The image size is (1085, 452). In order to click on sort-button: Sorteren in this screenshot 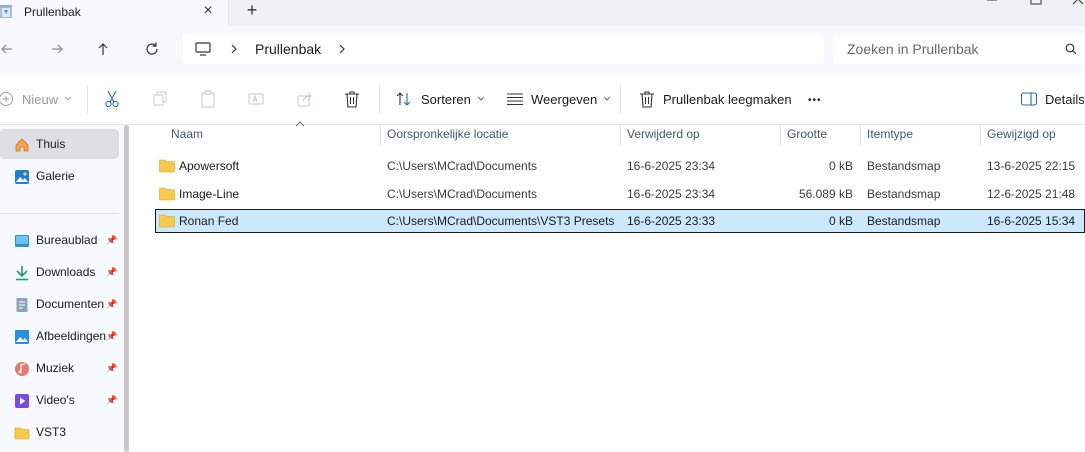, I will do `click(440, 99)`.